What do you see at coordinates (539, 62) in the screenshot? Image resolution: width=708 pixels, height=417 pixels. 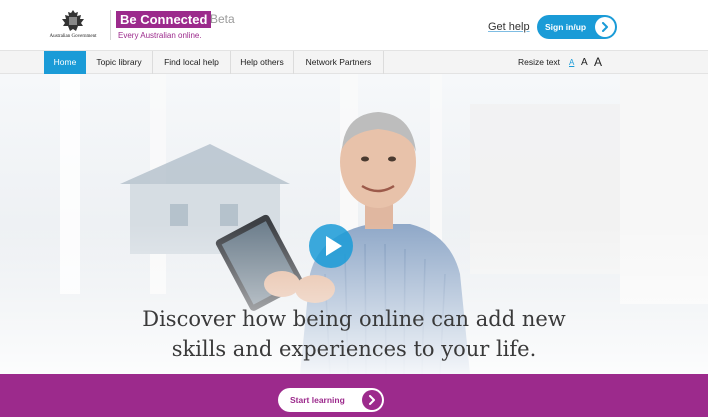 I see `resize-text-label: Resize text` at bounding box center [539, 62].